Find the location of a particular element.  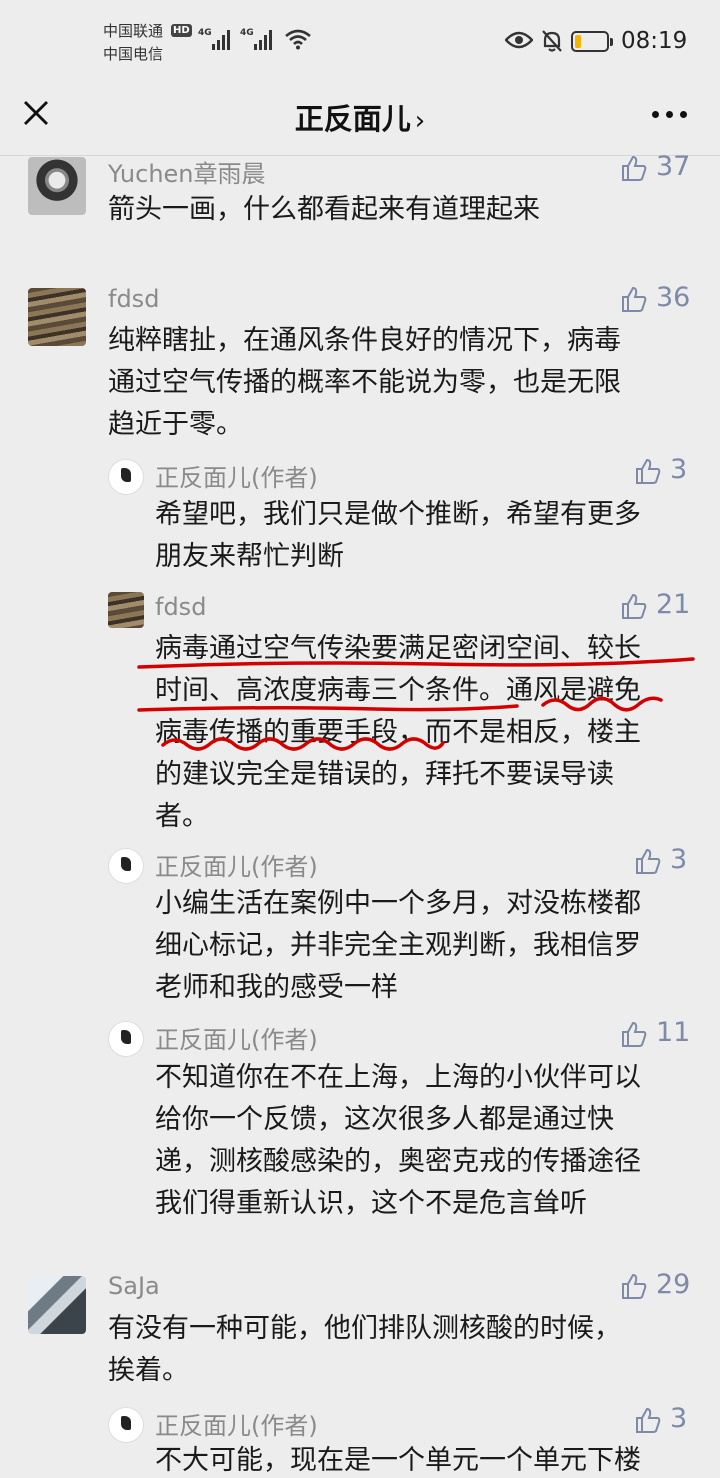

reply-text: 不大可能，现在是一个单元一个单元下楼 is located at coordinates (398, 1460).